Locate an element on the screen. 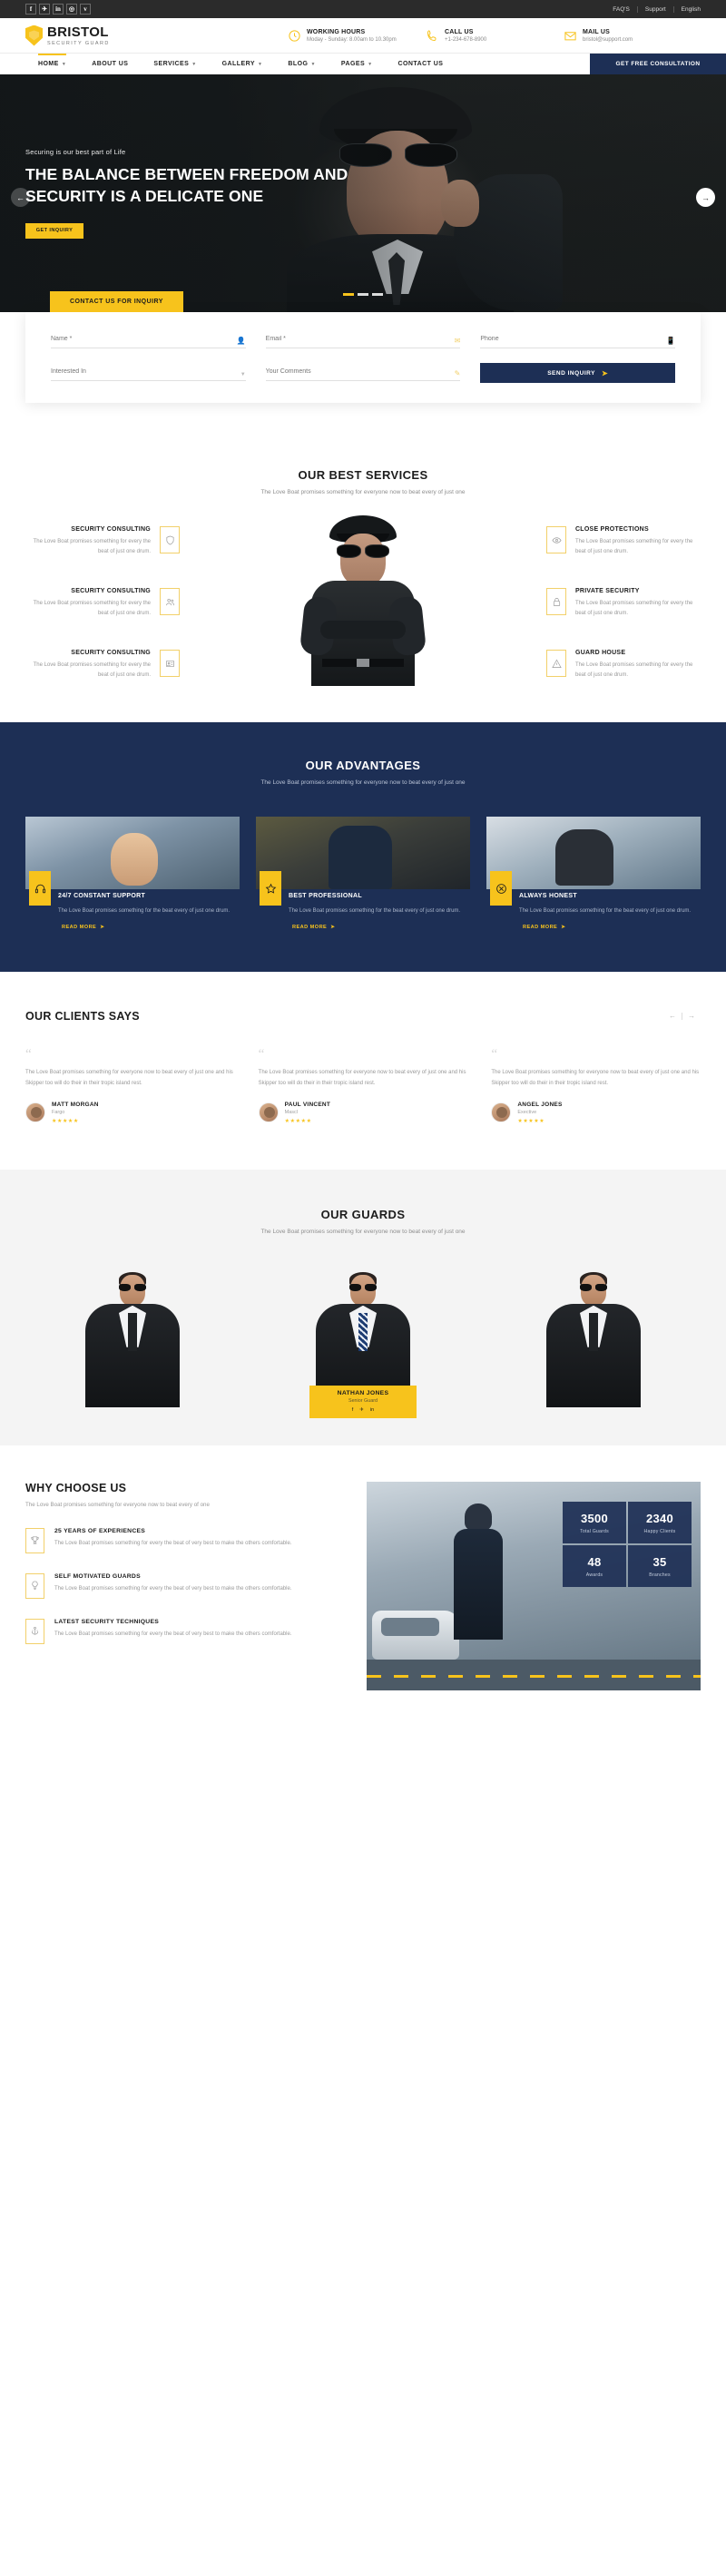 The image size is (726, 2576). language-link: English is located at coordinates (687, 9).